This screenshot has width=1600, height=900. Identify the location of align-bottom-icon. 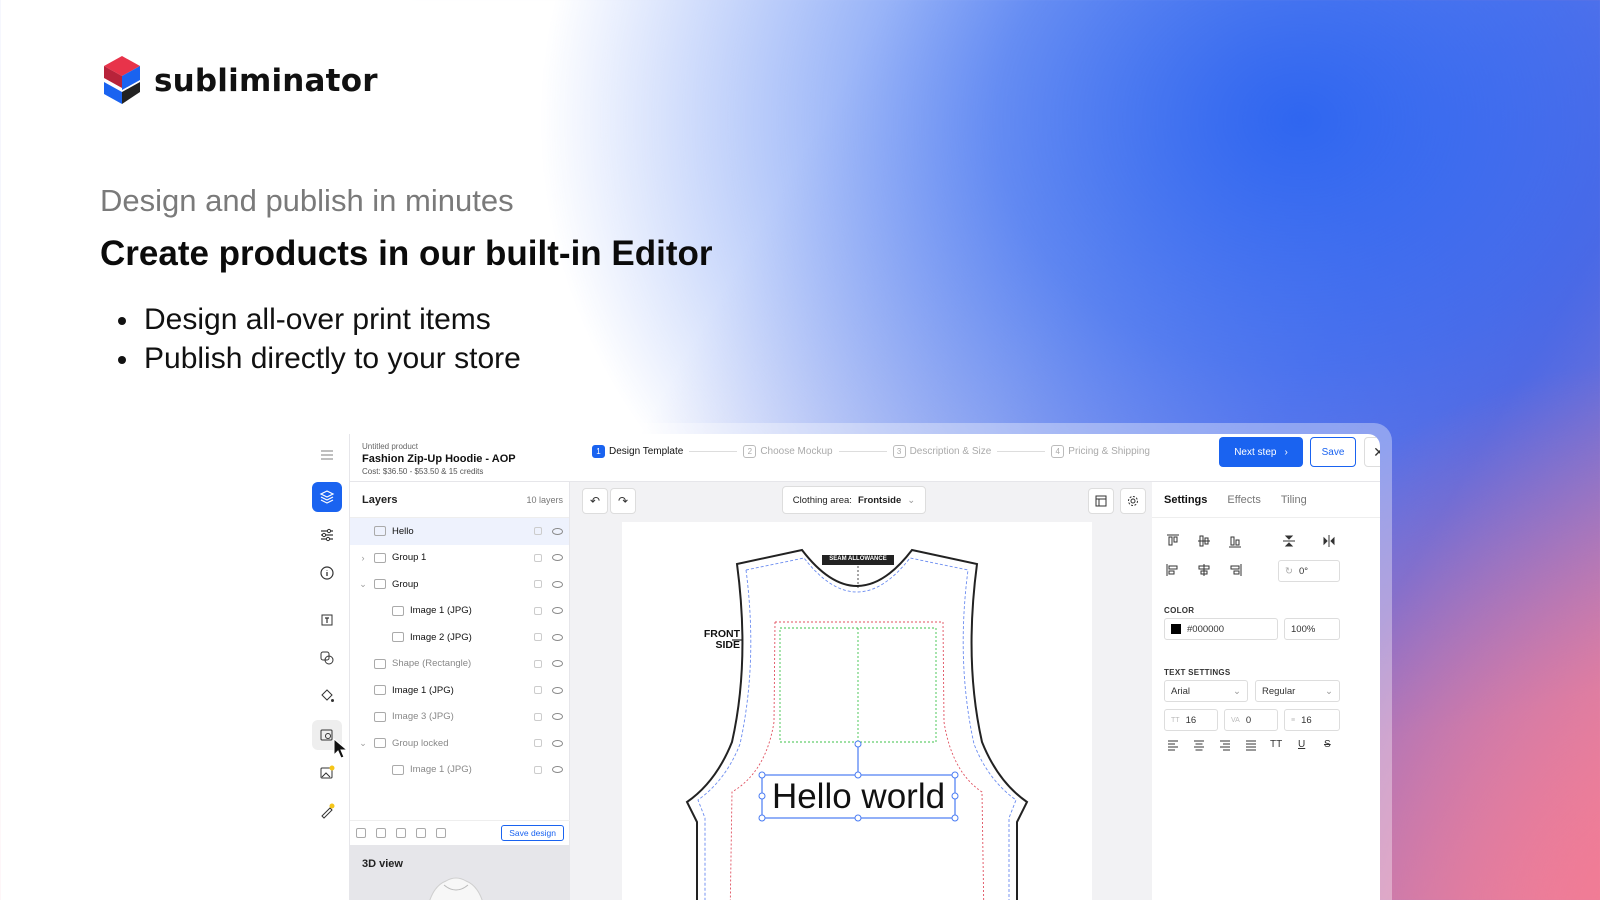
(1235, 541).